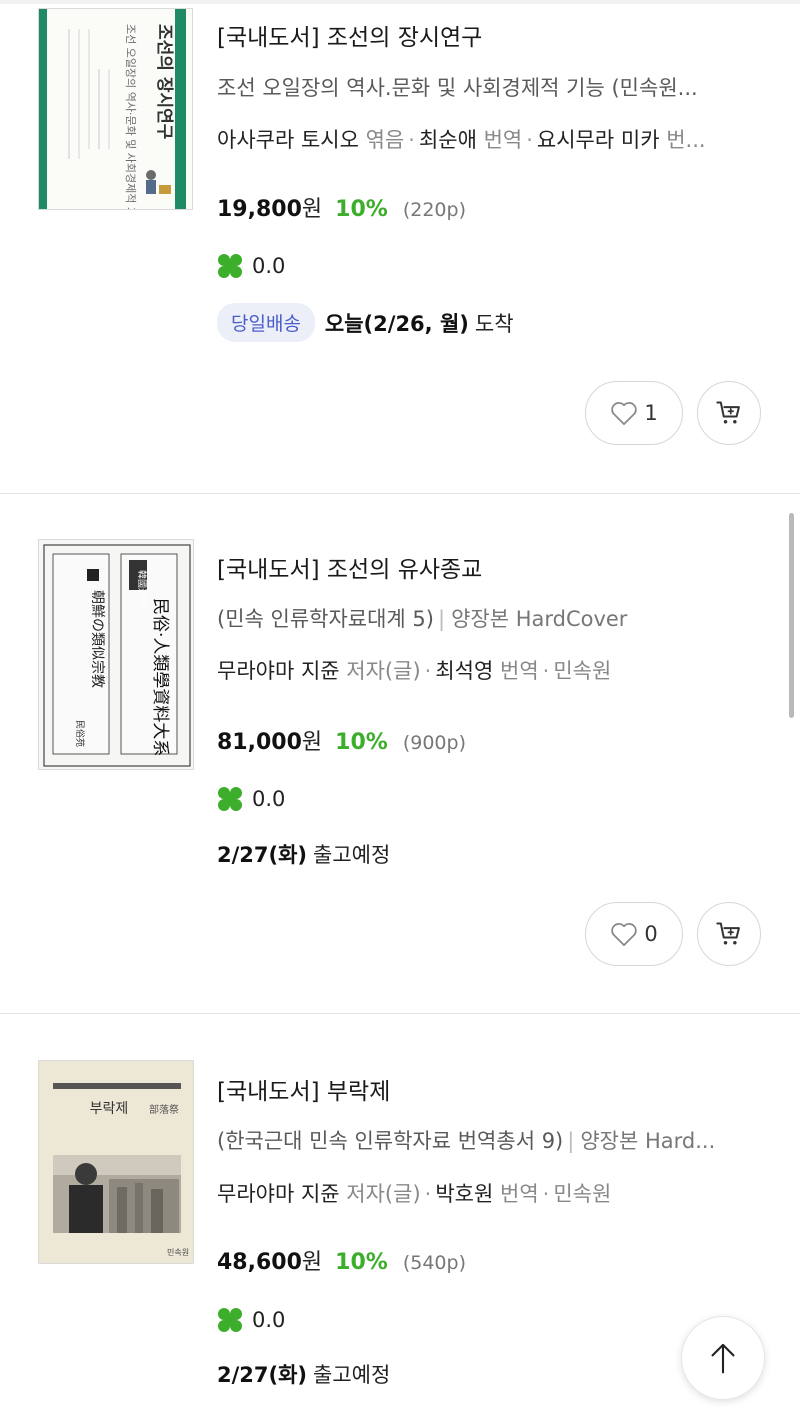 This screenshot has height=1413, width=800. I want to click on svg-text: 민속원, so click(178, 1252).